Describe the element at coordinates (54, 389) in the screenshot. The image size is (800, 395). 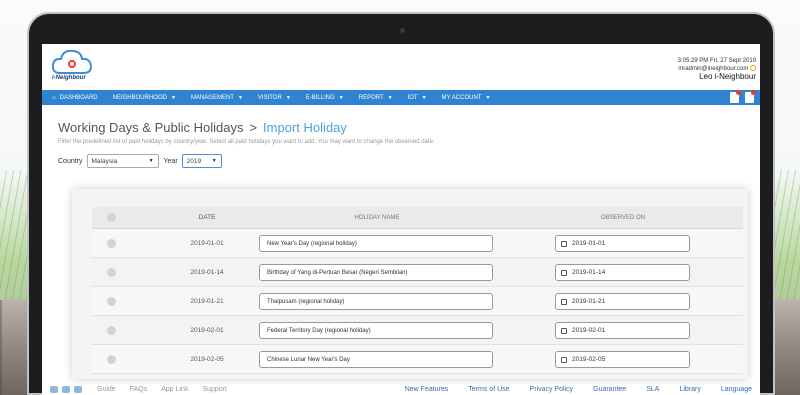
I see `android-icon` at that location.